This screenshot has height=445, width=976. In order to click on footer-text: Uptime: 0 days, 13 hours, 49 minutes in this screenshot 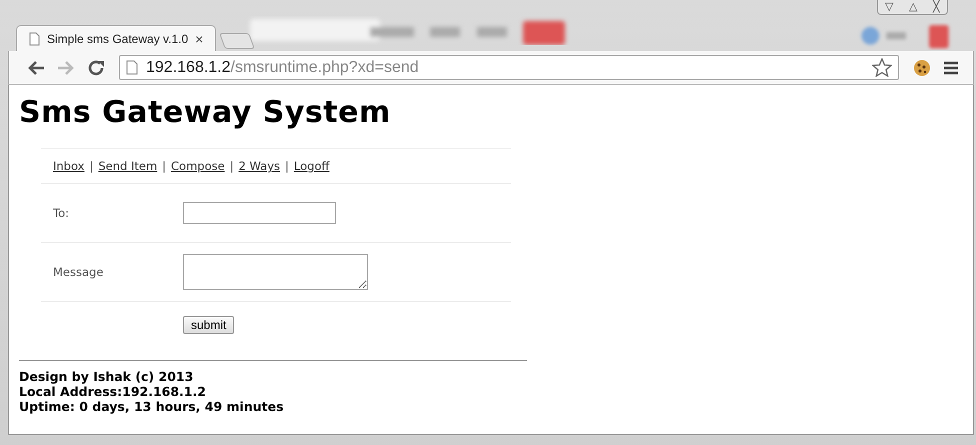, I will do `click(152, 406)`.